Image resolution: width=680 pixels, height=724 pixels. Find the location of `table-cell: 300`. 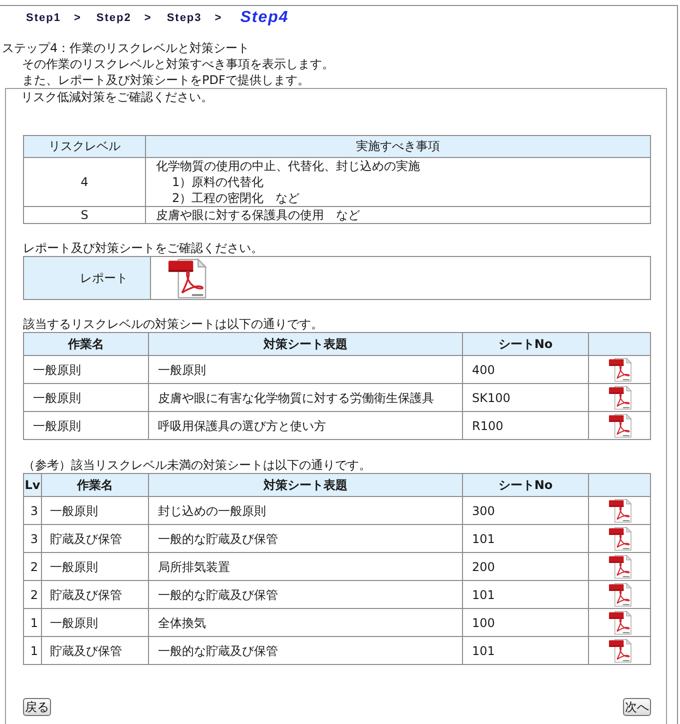

table-cell: 300 is located at coordinates (525, 510).